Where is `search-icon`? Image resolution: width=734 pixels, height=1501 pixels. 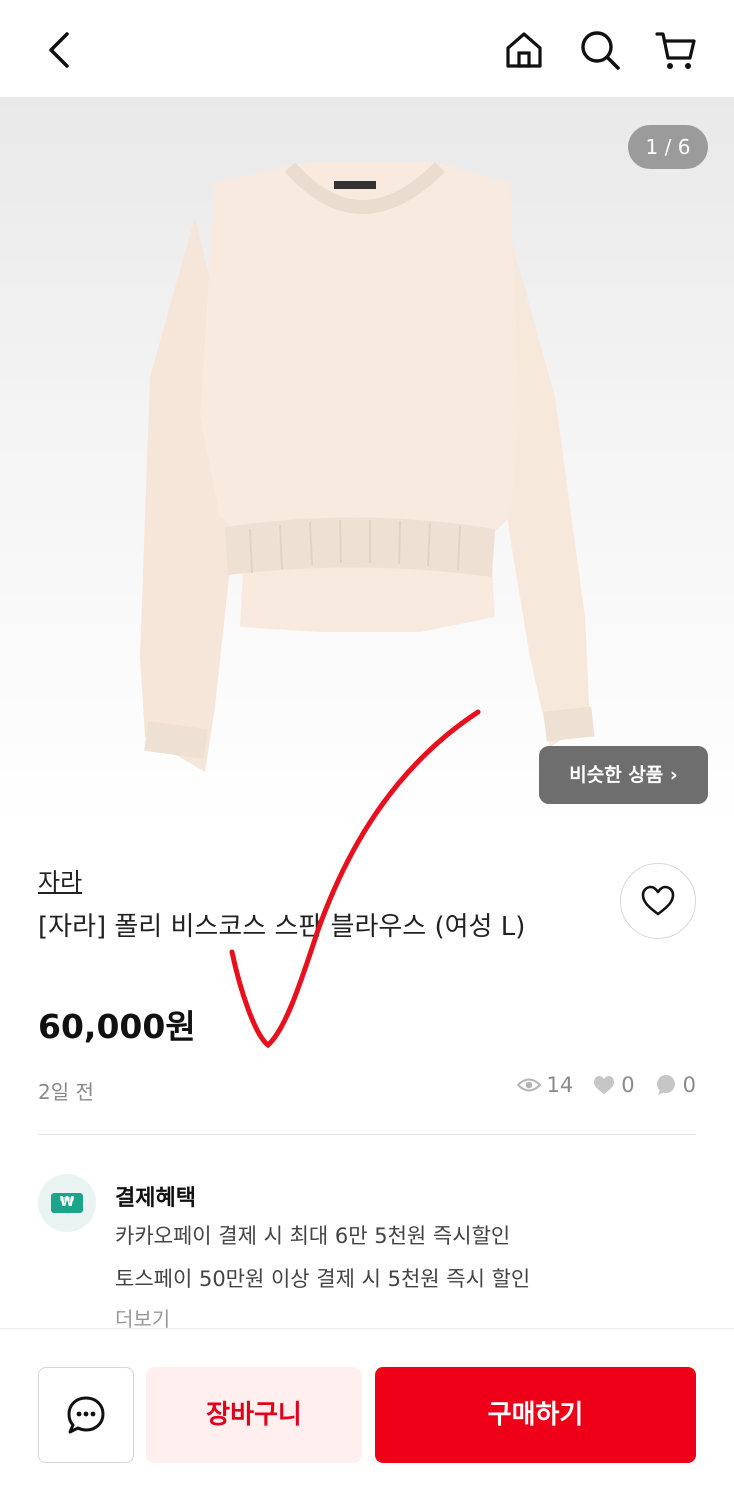
search-icon is located at coordinates (600, 50).